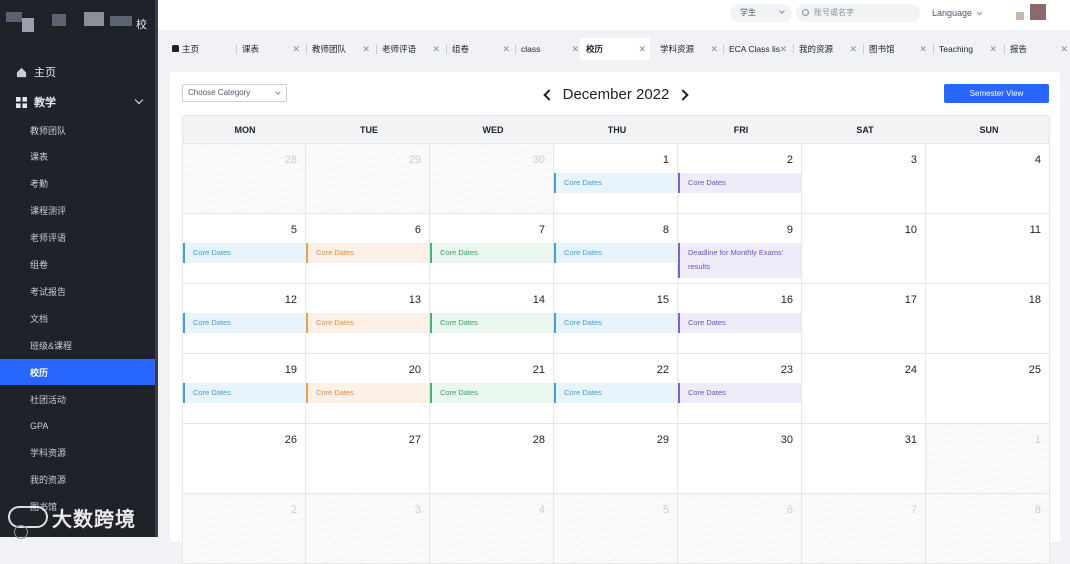 The height and width of the screenshot is (564, 1070). I want to click on tab: 教师团队 ✕, so click(340, 49).